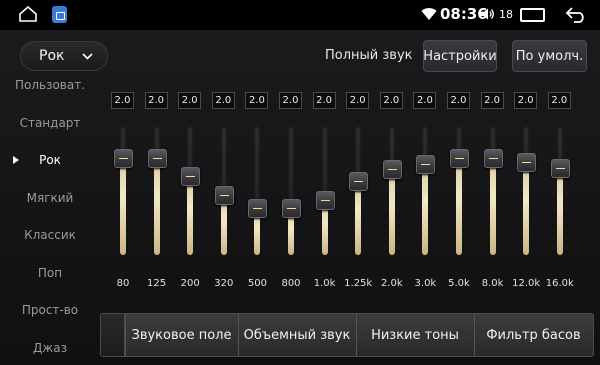 The height and width of the screenshot is (365, 600). I want to click on eq-band: 2.0 80, so click(123, 207).